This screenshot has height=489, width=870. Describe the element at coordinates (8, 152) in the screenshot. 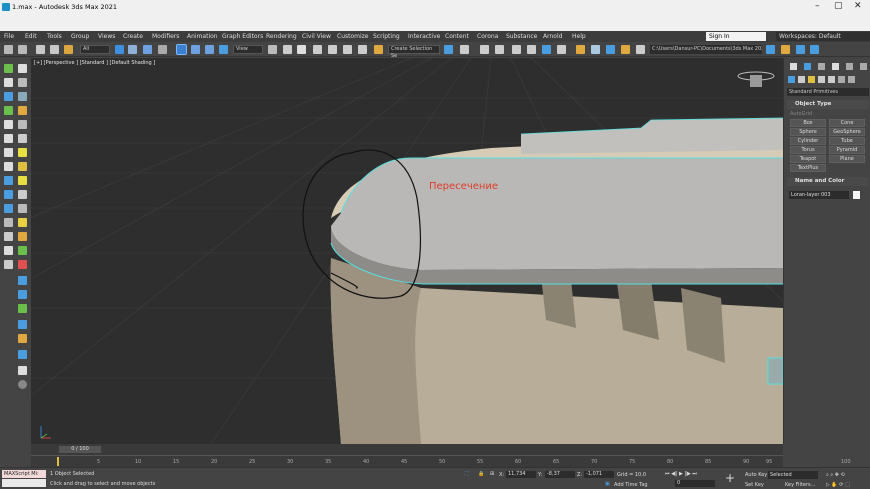

I see `box-icon` at that location.